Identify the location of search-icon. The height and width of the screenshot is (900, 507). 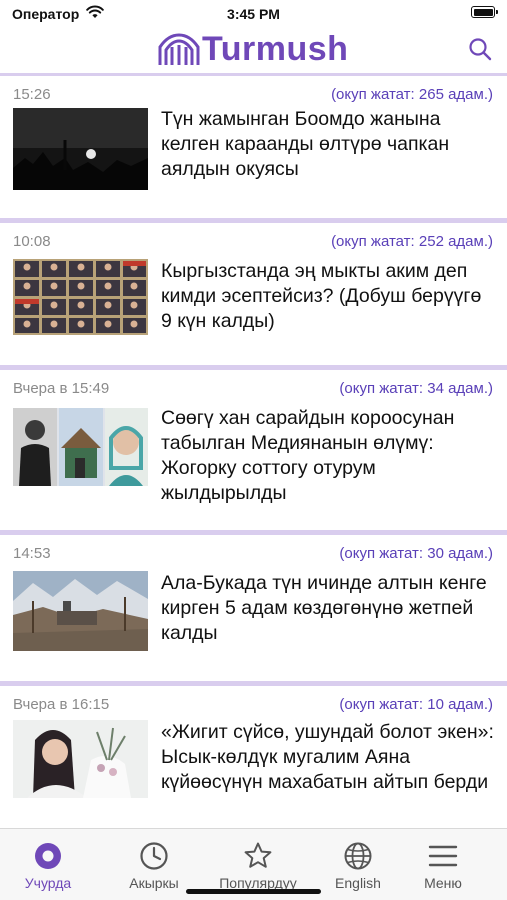
(480, 49).